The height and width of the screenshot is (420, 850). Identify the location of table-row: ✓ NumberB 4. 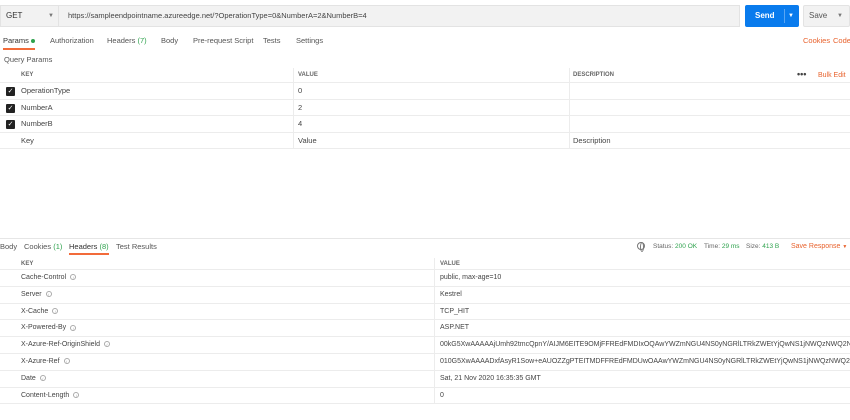
(425, 124).